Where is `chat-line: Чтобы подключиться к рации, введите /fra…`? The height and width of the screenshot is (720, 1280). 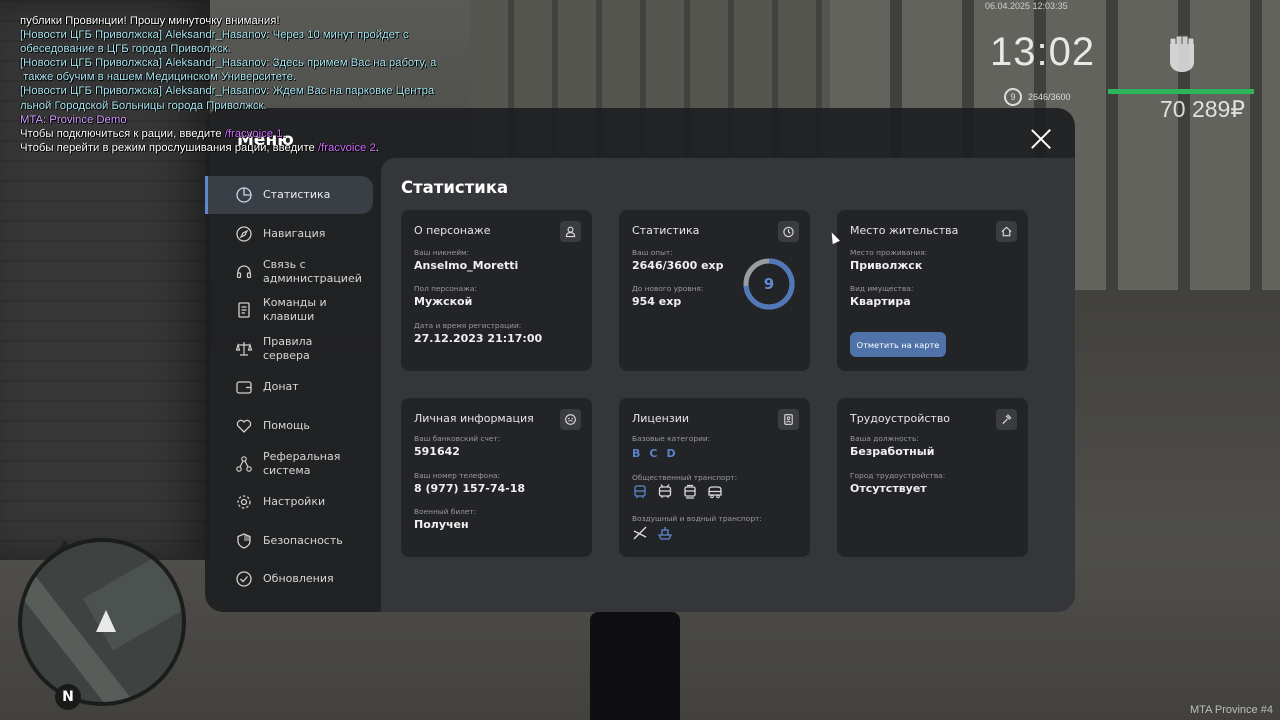
chat-line: Чтобы подключиться к рации, введите /fra… is located at coordinates (153, 133).